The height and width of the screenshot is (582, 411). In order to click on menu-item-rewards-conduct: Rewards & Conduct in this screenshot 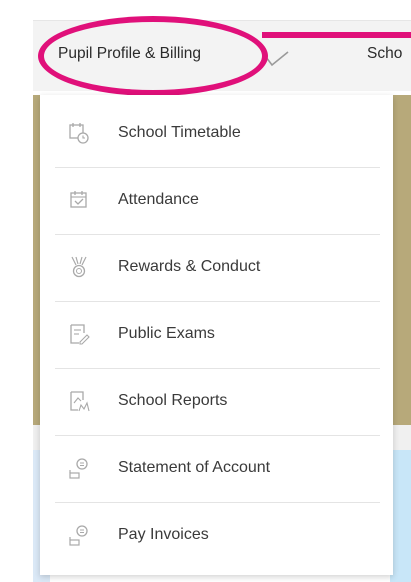, I will do `click(217, 268)`.